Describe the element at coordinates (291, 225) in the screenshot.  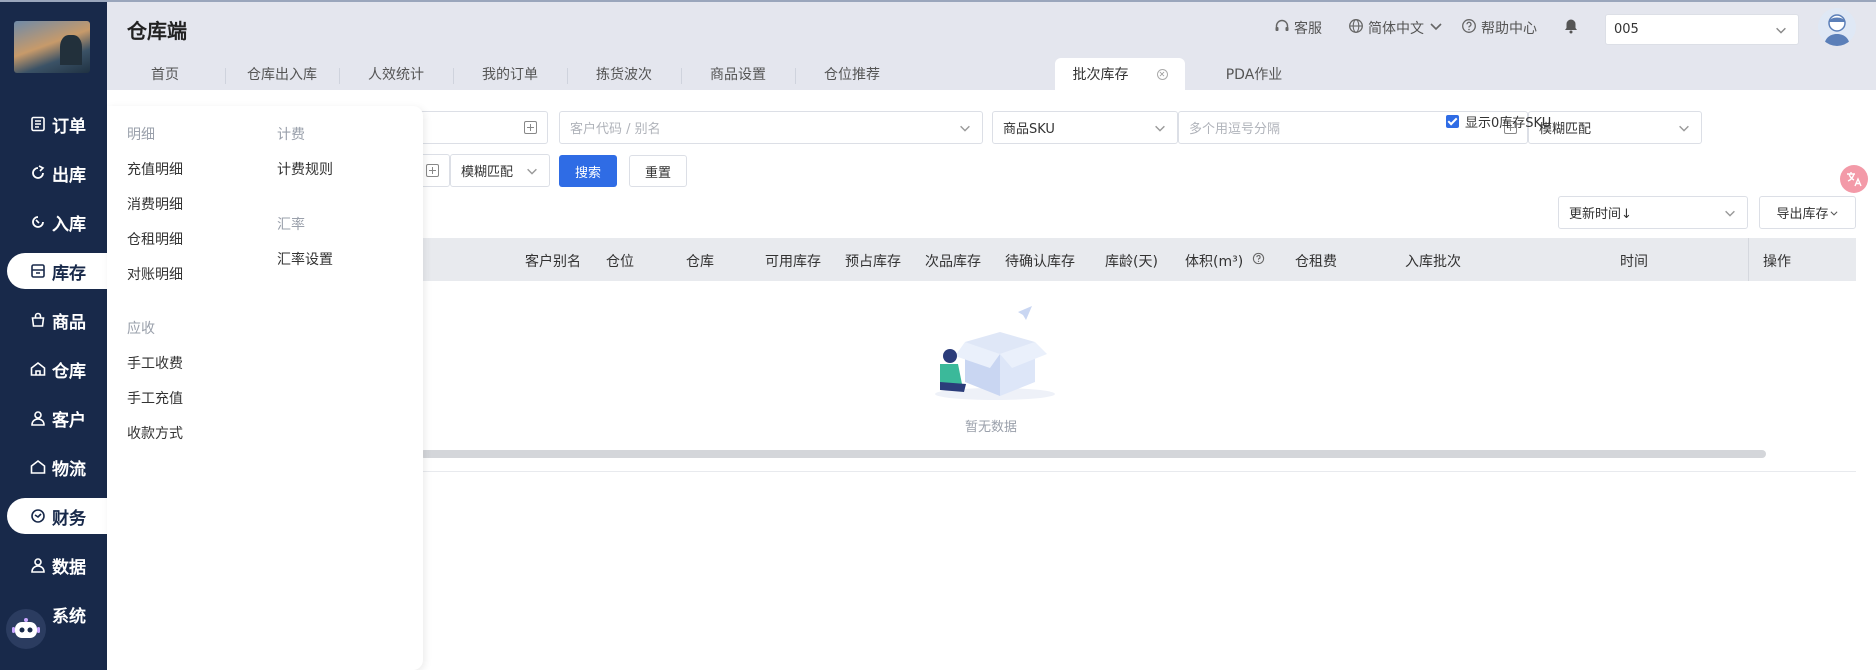
I see `menu-group-title: 汇率` at that location.